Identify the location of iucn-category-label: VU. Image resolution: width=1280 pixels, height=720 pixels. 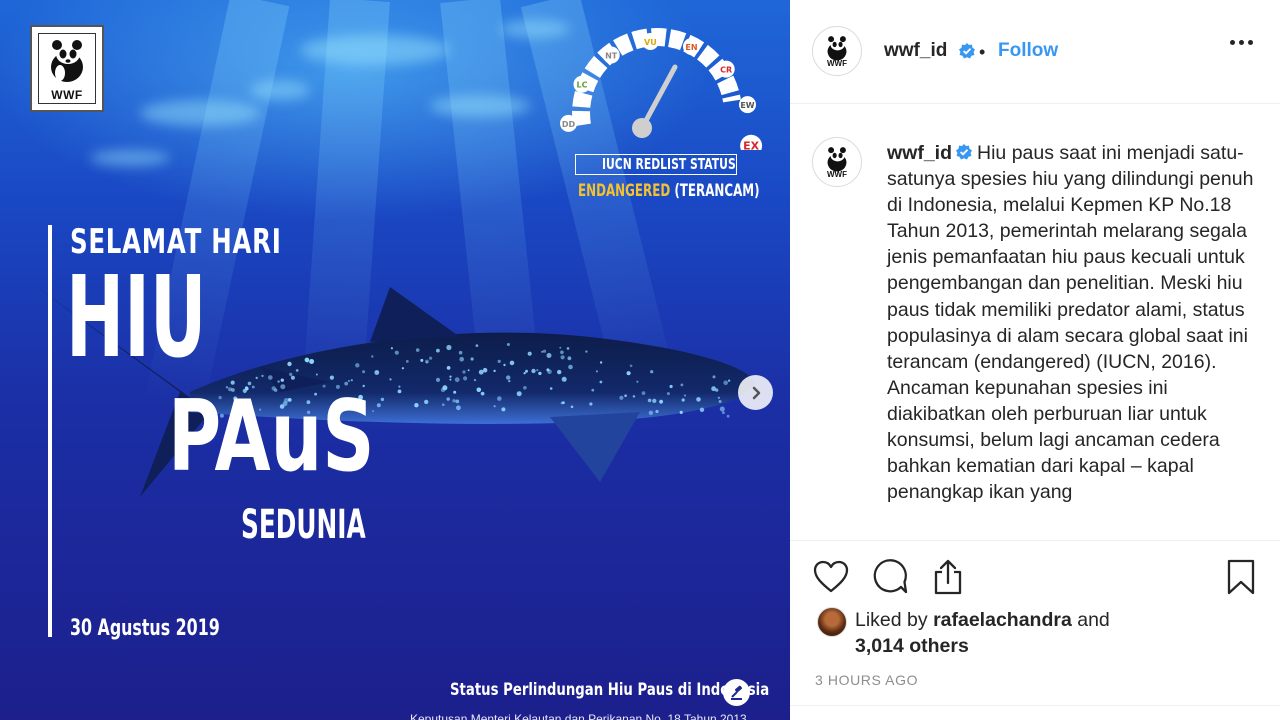
(650, 42).